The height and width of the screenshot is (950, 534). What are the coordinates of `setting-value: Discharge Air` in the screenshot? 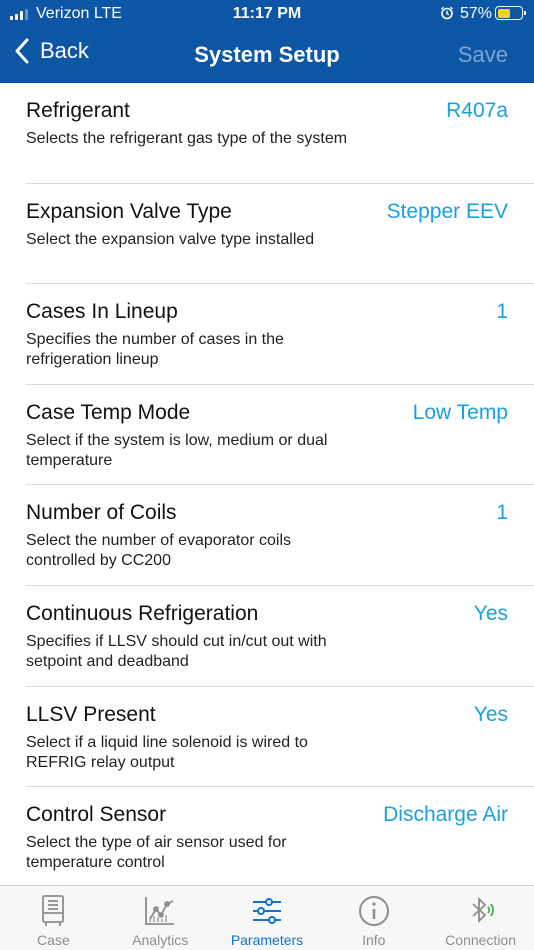 It's located at (445, 815).